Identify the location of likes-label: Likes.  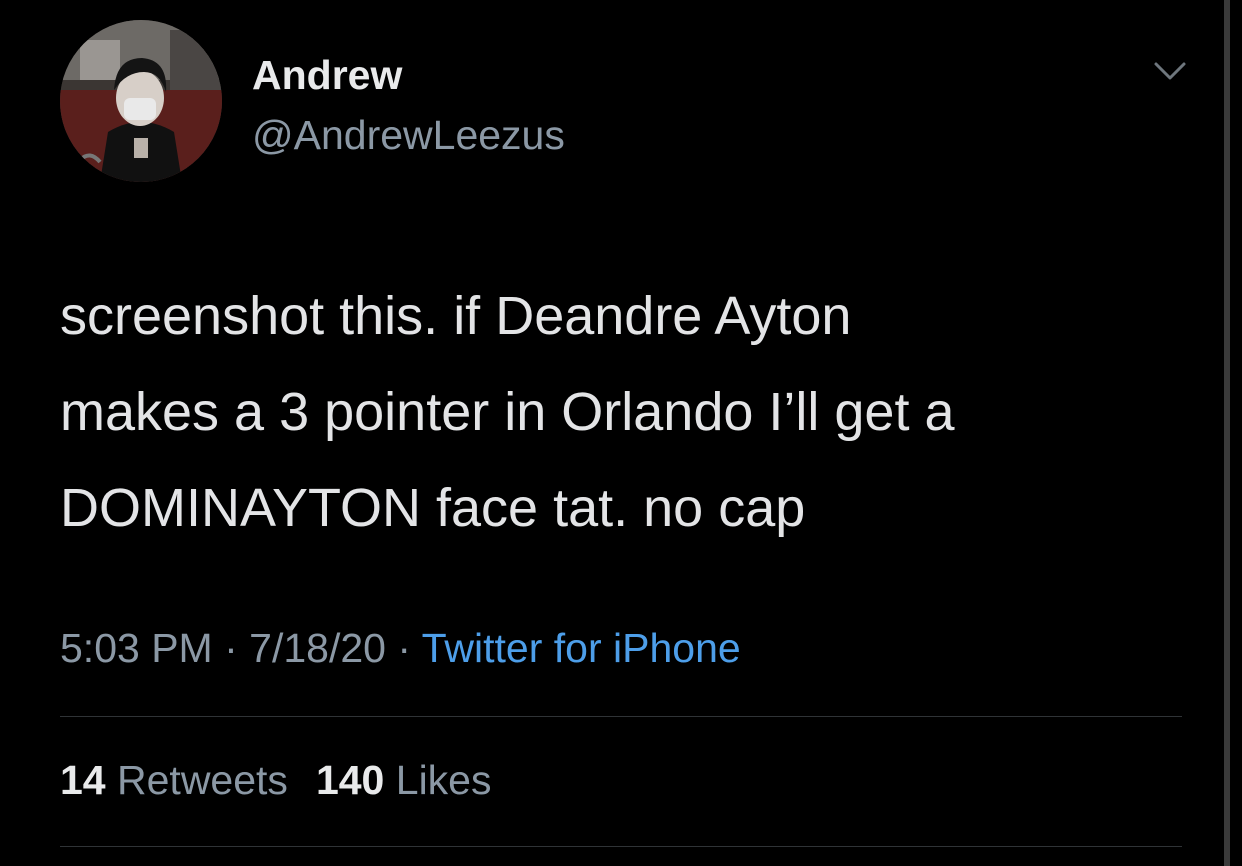
(443, 780).